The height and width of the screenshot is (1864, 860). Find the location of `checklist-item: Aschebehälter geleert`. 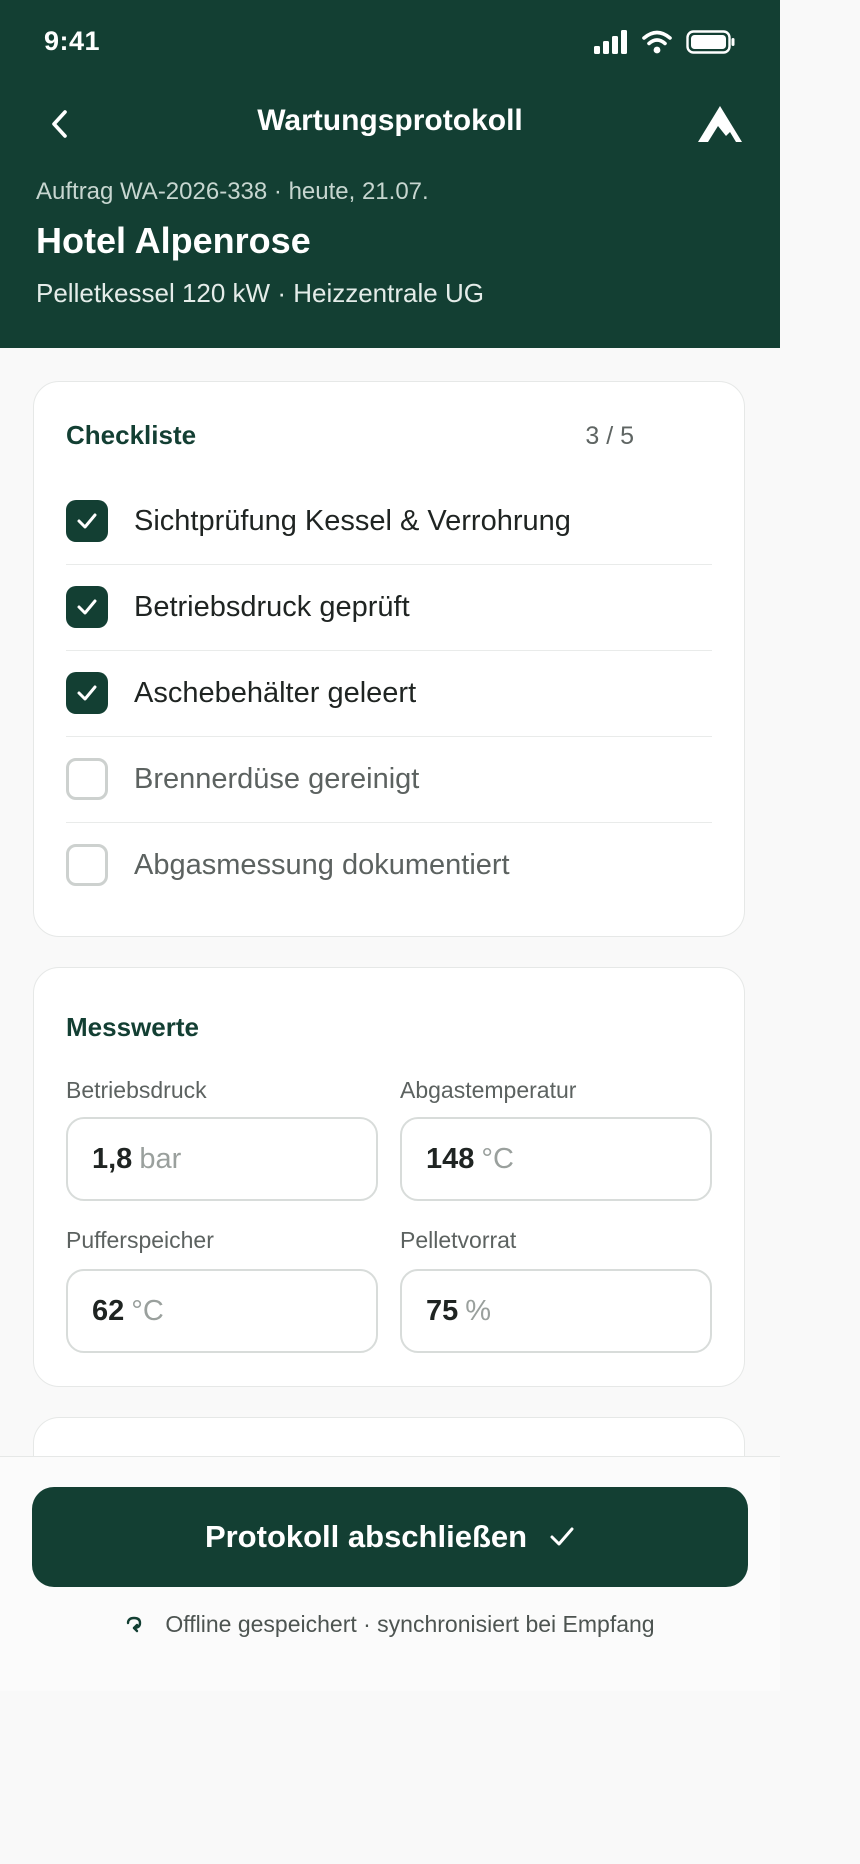

checklist-item: Aschebehälter geleert is located at coordinates (389, 693).